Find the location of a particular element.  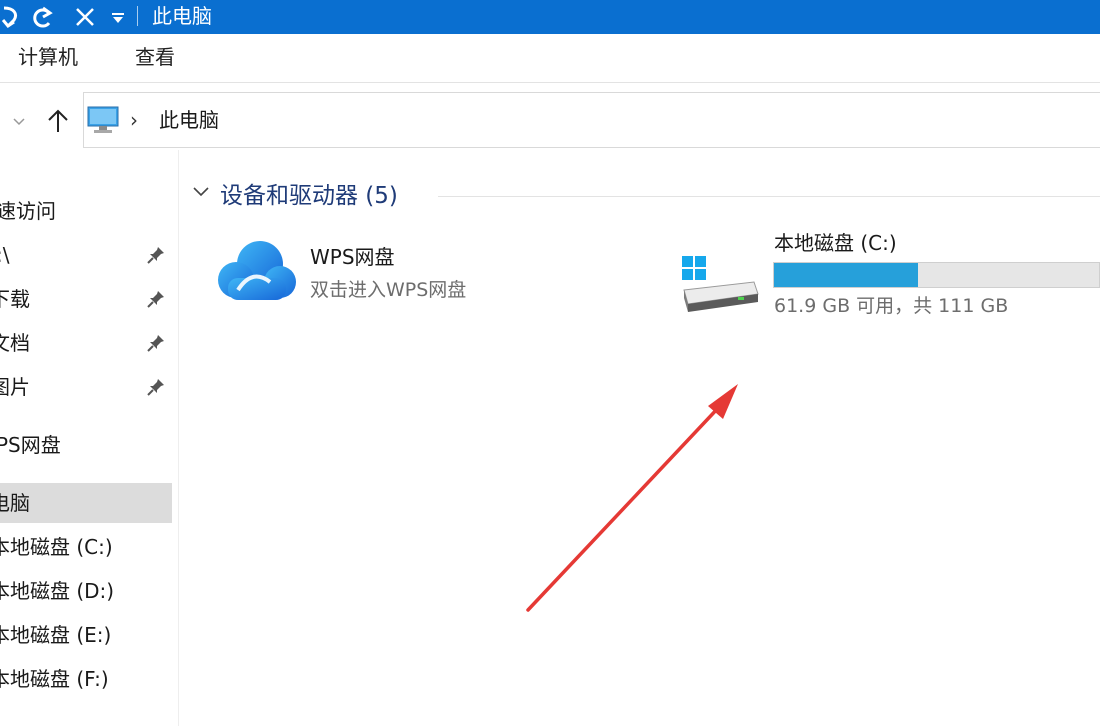

sidebar-item-label: 本地磁盘 (C:) is located at coordinates (56, 547).